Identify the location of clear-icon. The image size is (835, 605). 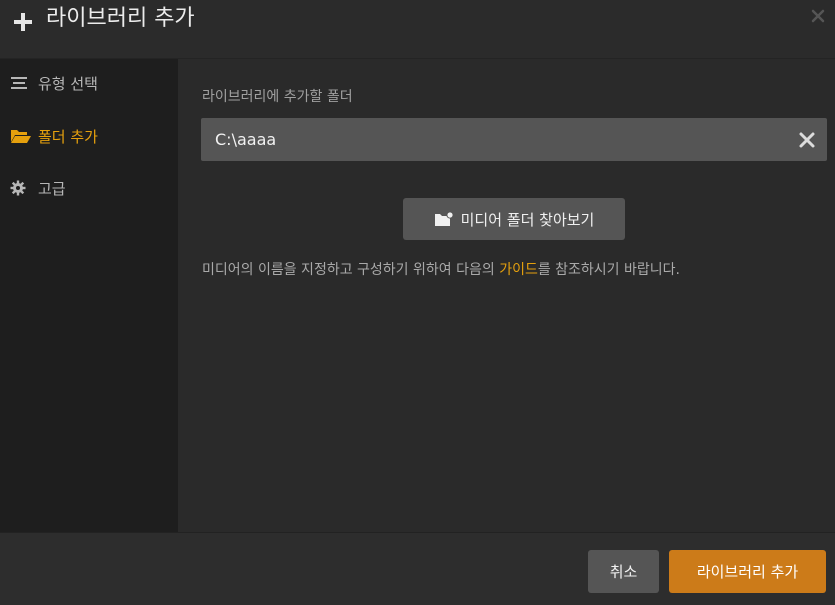
(807, 140).